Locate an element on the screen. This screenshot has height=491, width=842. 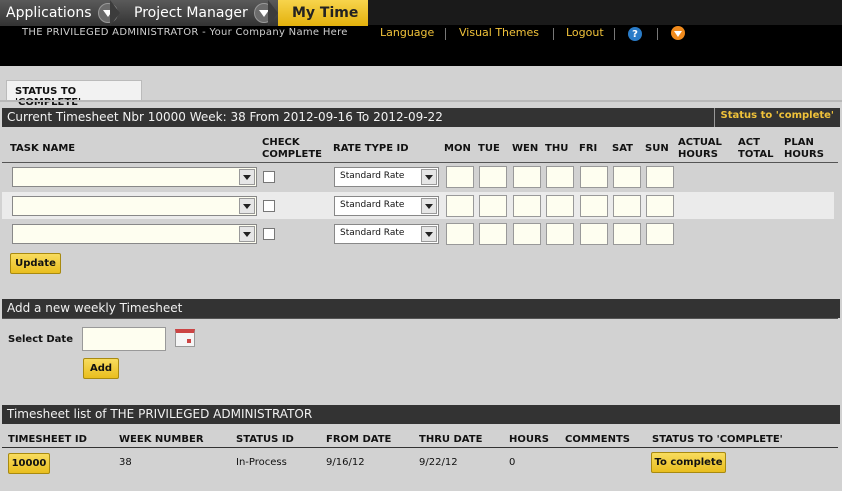
list-header-divider is located at coordinates (420, 447).